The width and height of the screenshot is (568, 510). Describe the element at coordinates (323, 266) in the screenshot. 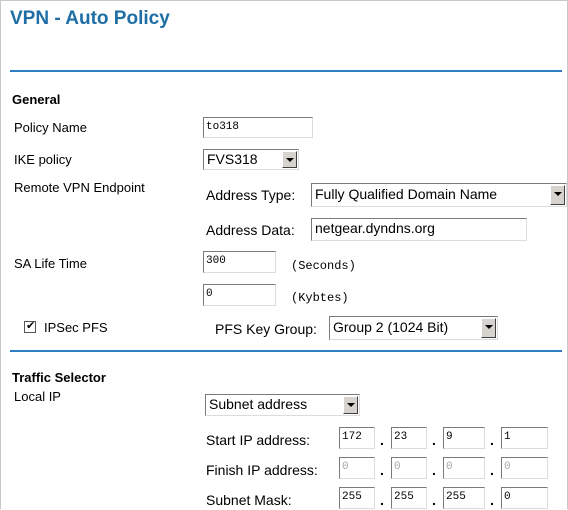

I see `seconds-unit-label: (Seconds)` at that location.